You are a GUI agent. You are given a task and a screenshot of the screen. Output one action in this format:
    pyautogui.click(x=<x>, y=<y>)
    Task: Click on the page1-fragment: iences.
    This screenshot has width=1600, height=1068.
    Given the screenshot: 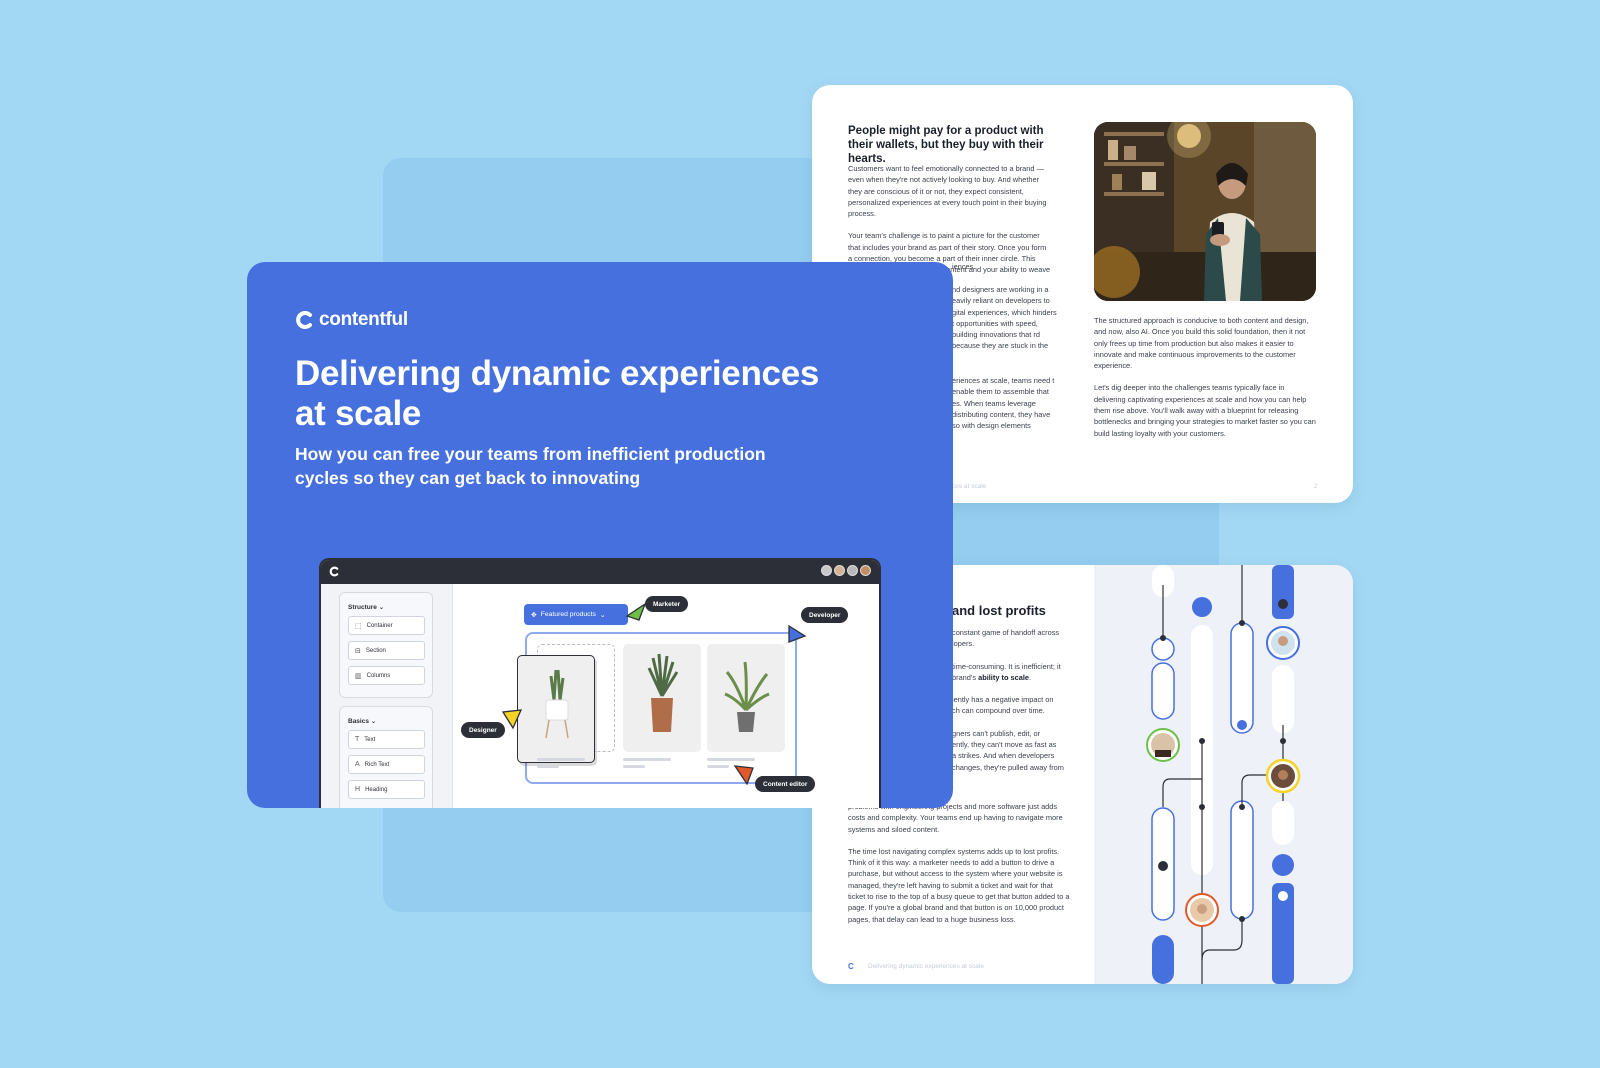 What is the action you would take?
    pyautogui.click(x=964, y=266)
    